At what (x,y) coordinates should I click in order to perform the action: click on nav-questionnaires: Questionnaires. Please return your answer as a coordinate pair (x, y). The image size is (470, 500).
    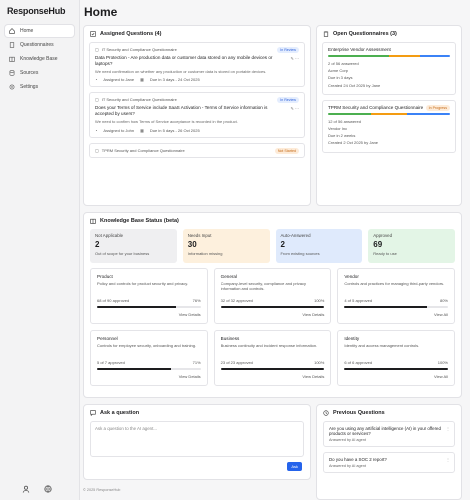
    Looking at the image, I should click on (39, 45).